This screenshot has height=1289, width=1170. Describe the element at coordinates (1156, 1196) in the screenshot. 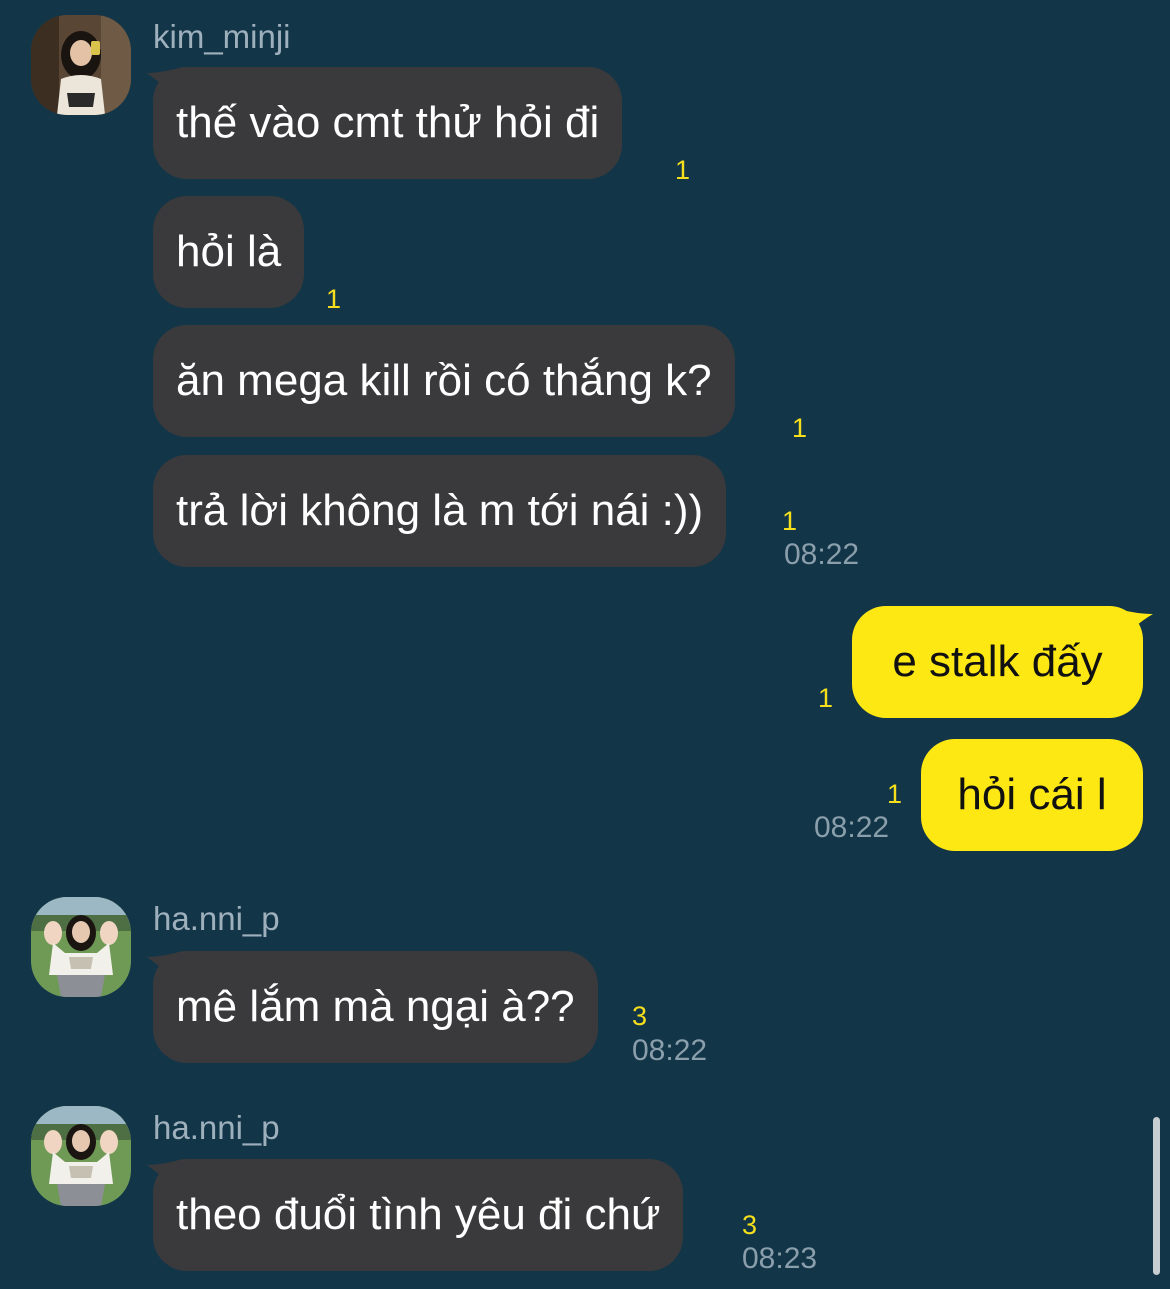

I see `scrollbar` at that location.